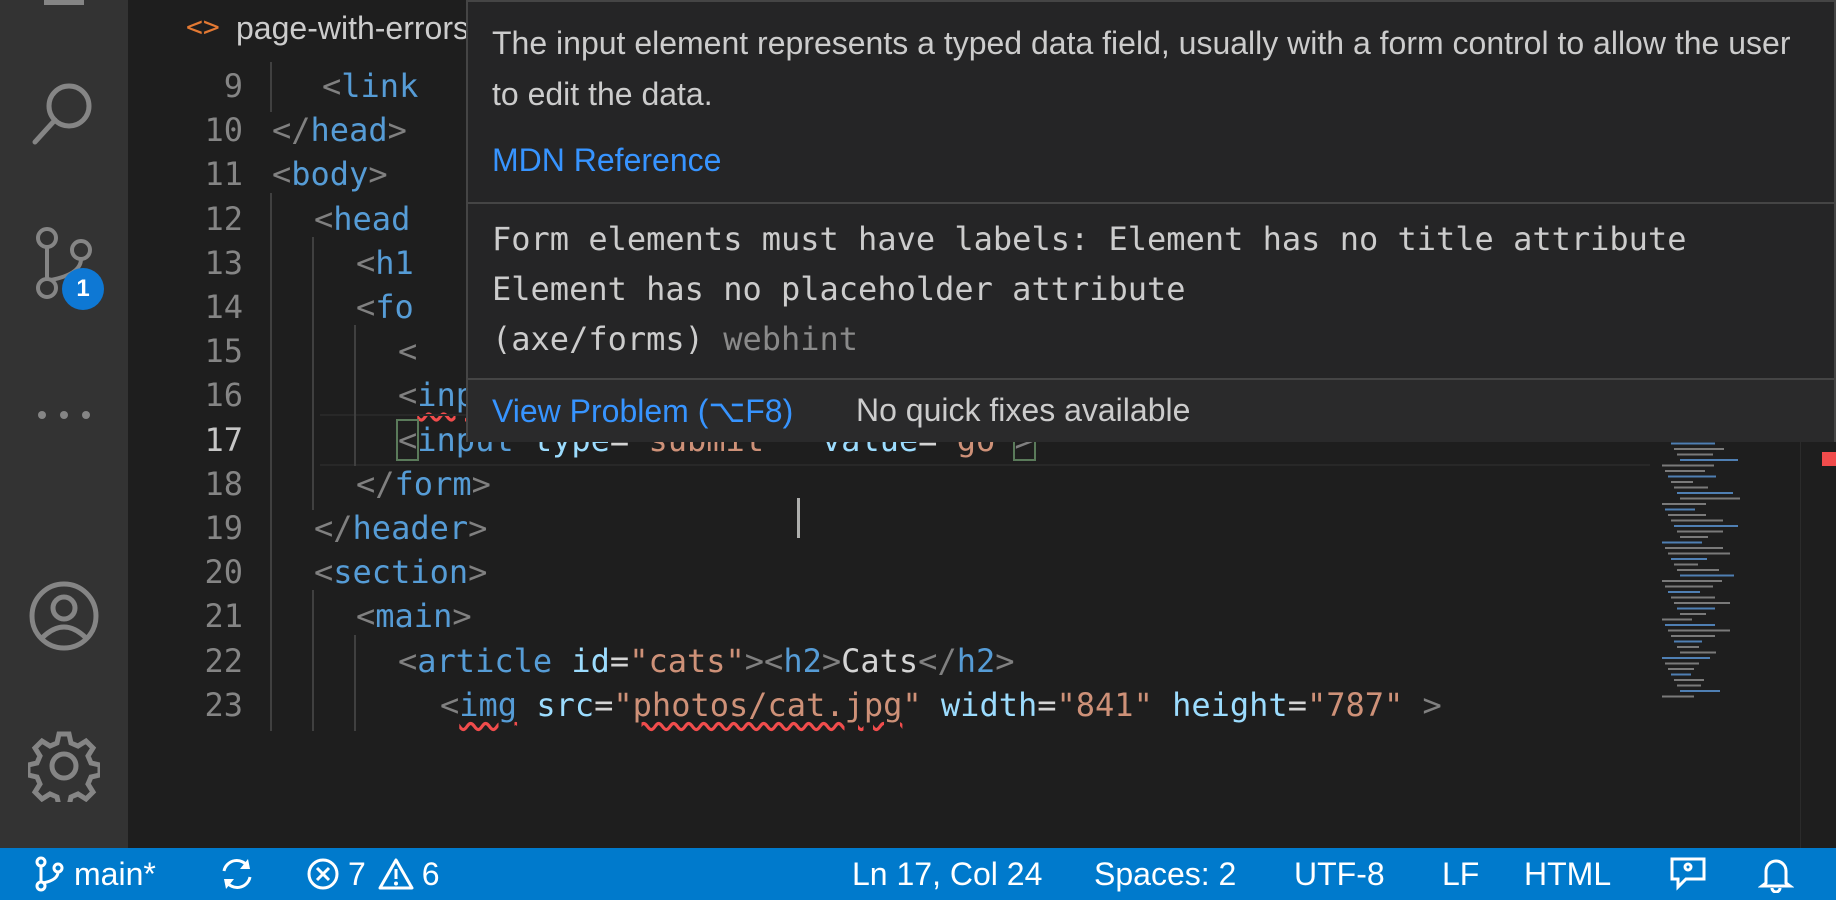  Describe the element at coordinates (1725, 634) in the screenshot. I see `minimap` at that location.